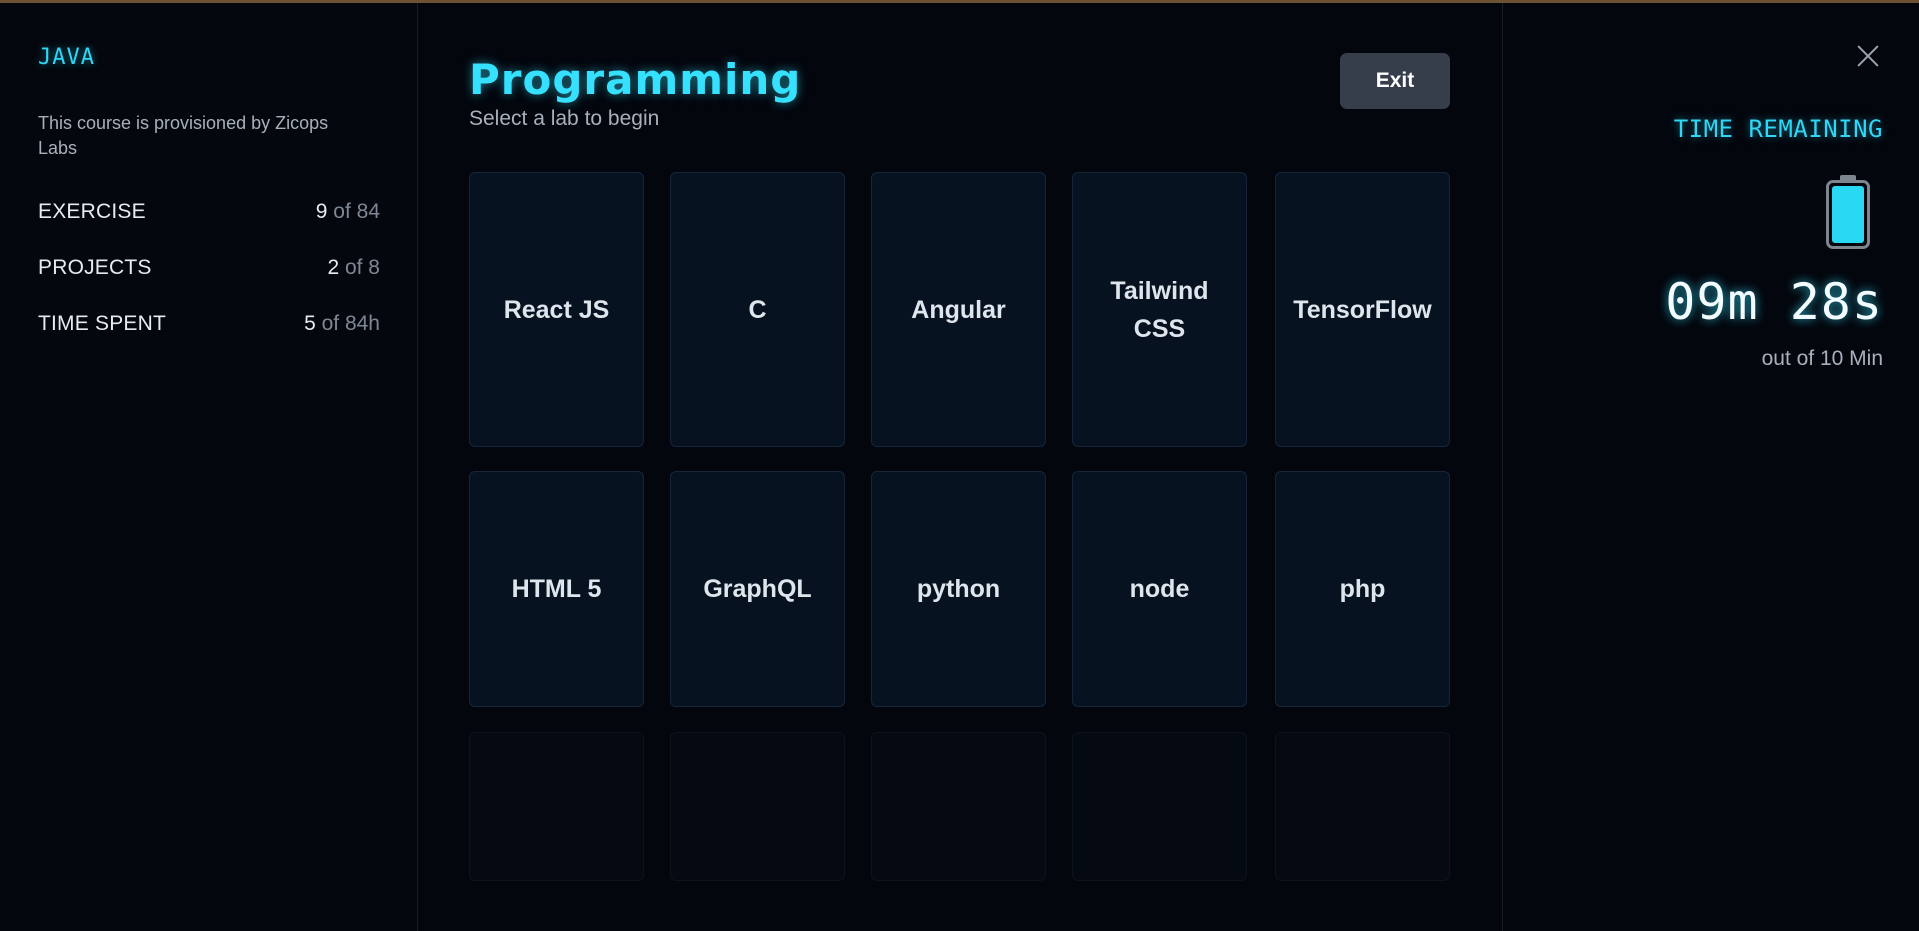 The width and height of the screenshot is (1919, 931). What do you see at coordinates (1778, 129) in the screenshot?
I see `time-remaining-label: TIME REMAINING` at bounding box center [1778, 129].